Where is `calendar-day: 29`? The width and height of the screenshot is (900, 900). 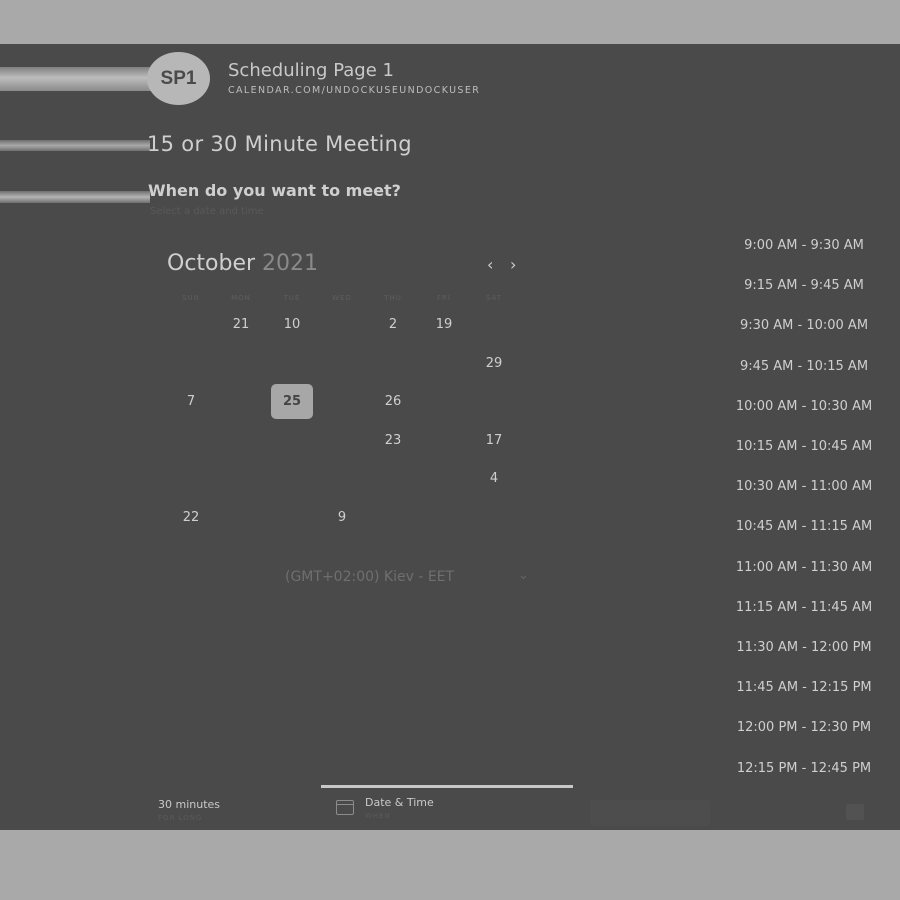
calendar-day: 29 is located at coordinates (494, 363).